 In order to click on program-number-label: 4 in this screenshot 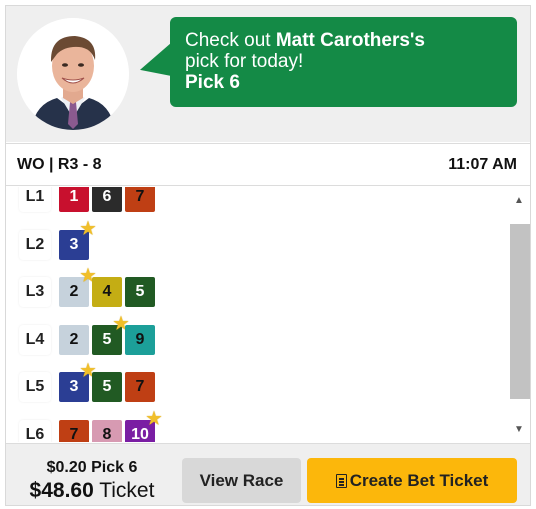, I will do `click(107, 291)`.